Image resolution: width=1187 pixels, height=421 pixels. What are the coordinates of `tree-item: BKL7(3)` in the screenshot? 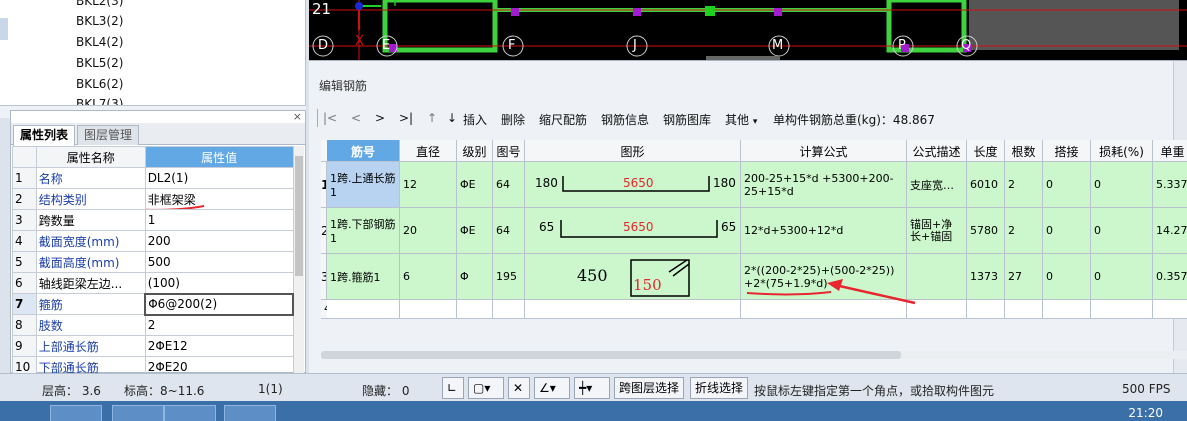 It's located at (99, 101).